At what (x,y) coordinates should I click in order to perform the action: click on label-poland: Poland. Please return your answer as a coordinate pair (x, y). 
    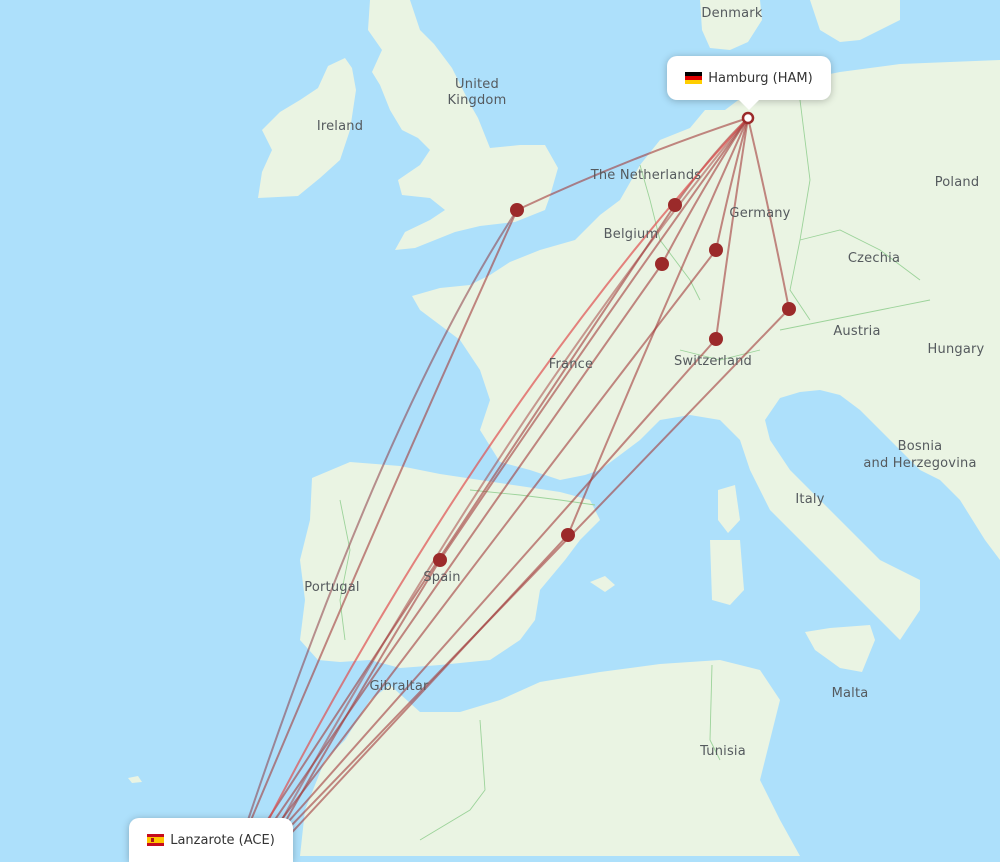
    Looking at the image, I should click on (957, 182).